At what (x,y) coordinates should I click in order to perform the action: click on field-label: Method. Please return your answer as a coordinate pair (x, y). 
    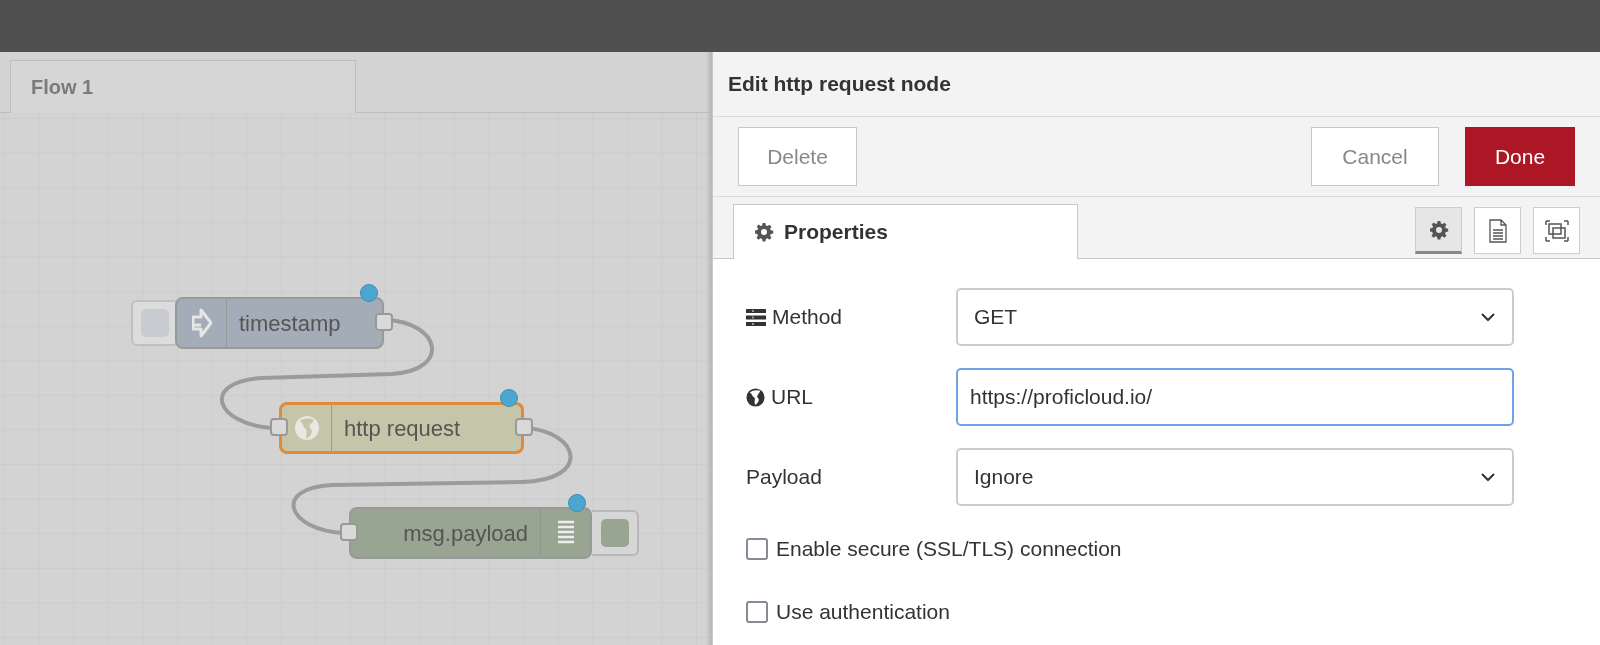
    Looking at the image, I should click on (807, 317).